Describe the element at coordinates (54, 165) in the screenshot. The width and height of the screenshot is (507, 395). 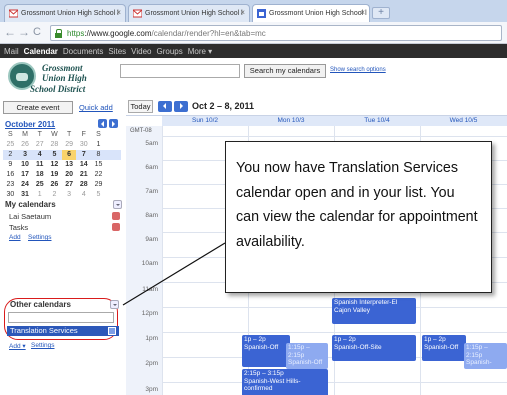
I see `mini-day: 12` at that location.